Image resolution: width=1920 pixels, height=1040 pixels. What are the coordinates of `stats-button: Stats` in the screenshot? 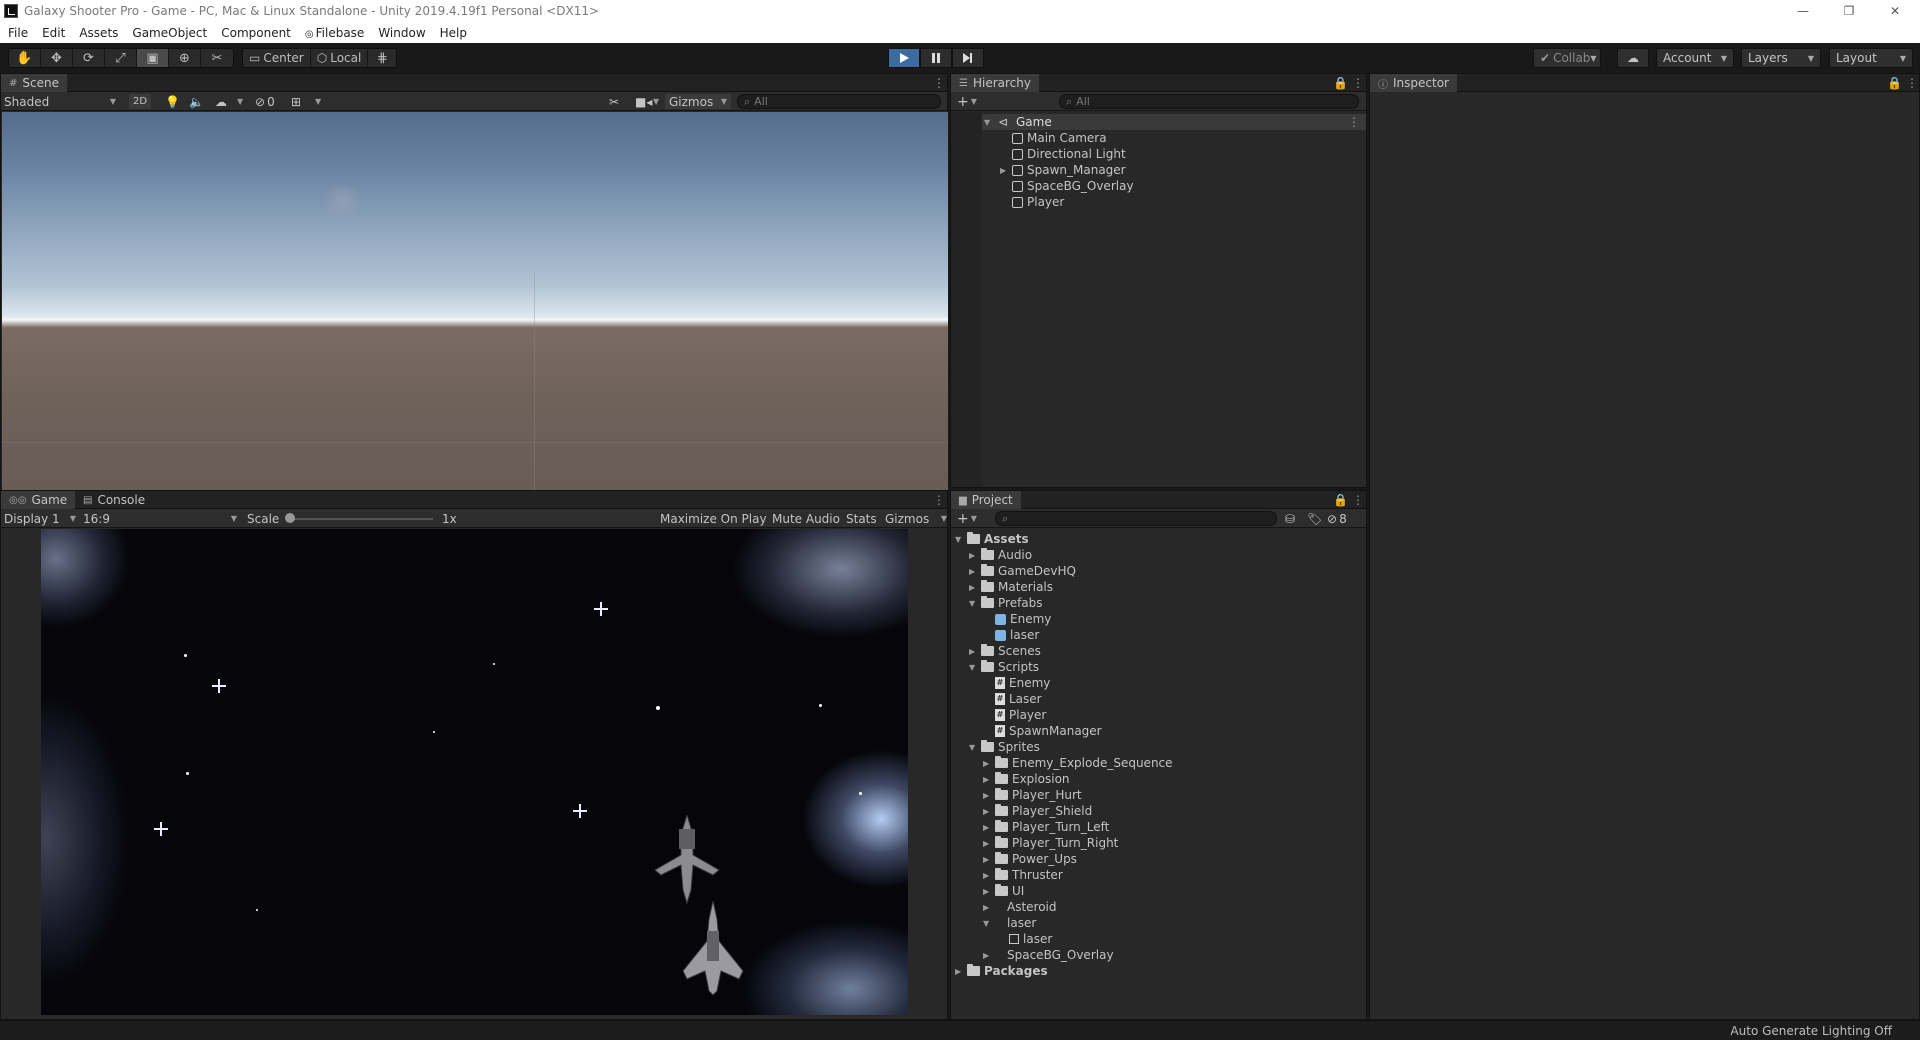 It's located at (861, 518).